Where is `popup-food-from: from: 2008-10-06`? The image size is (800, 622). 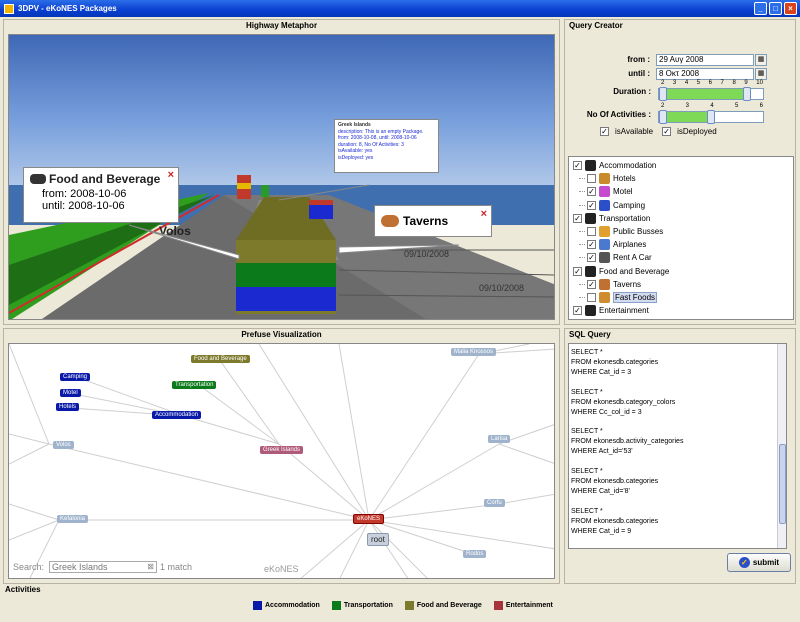 popup-food-from: from: 2008-10-06 is located at coordinates (84, 194).